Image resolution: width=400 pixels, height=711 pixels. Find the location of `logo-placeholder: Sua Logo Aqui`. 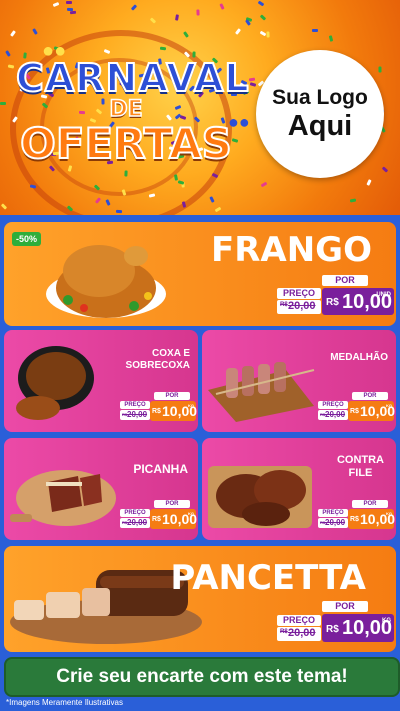

logo-placeholder: Sua Logo Aqui is located at coordinates (320, 114).